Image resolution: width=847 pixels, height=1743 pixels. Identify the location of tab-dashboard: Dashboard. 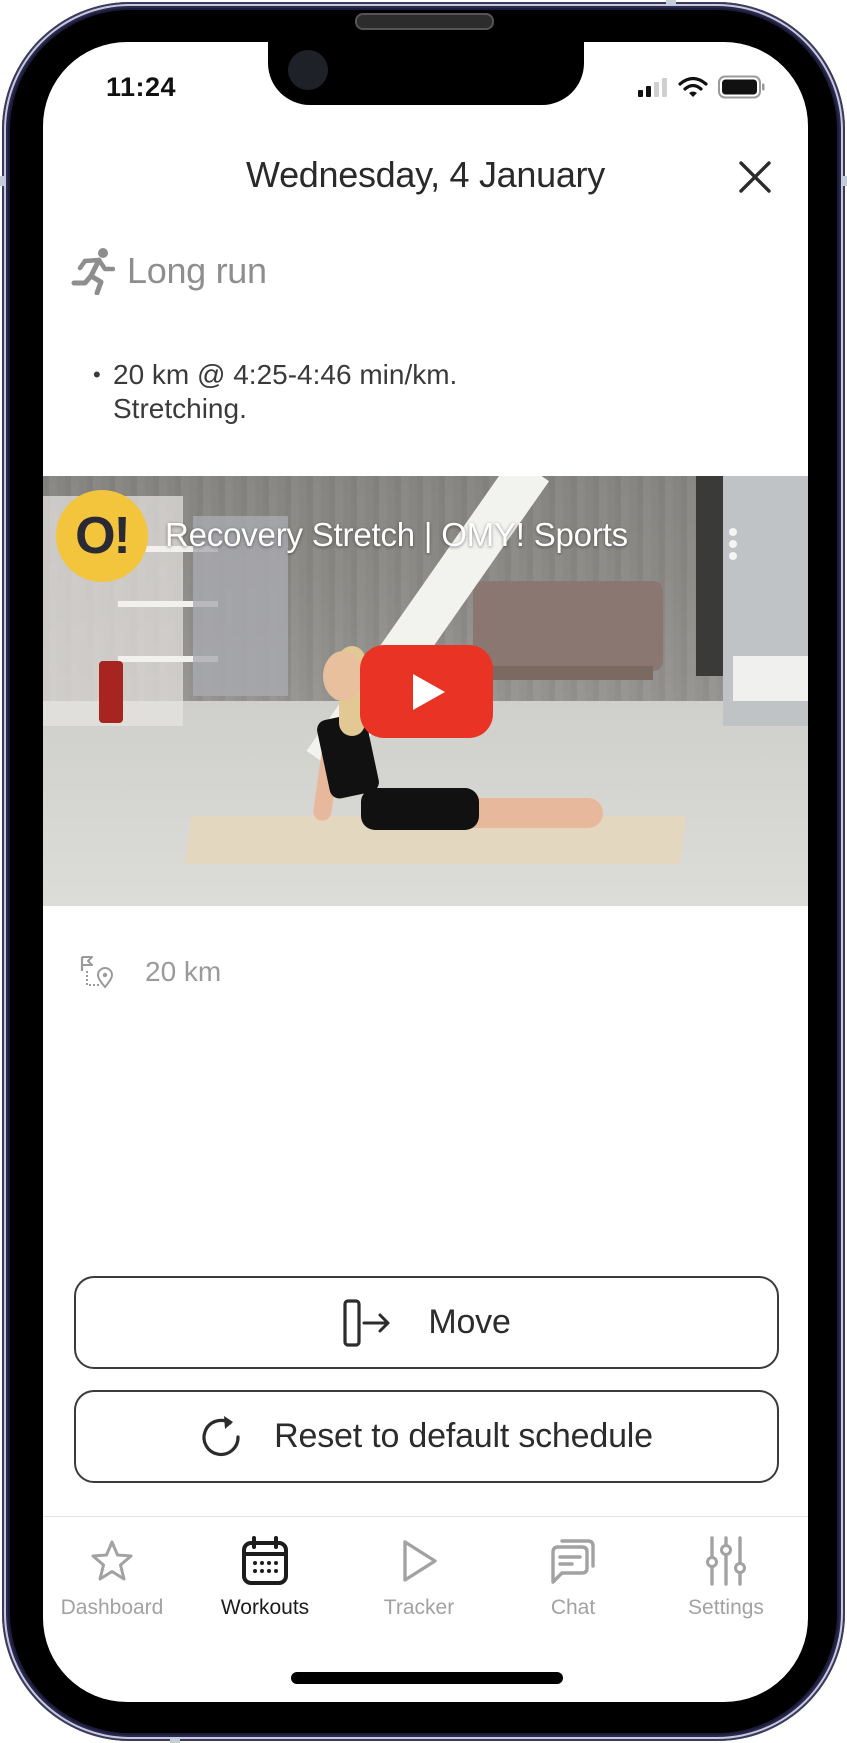
(115, 1582).